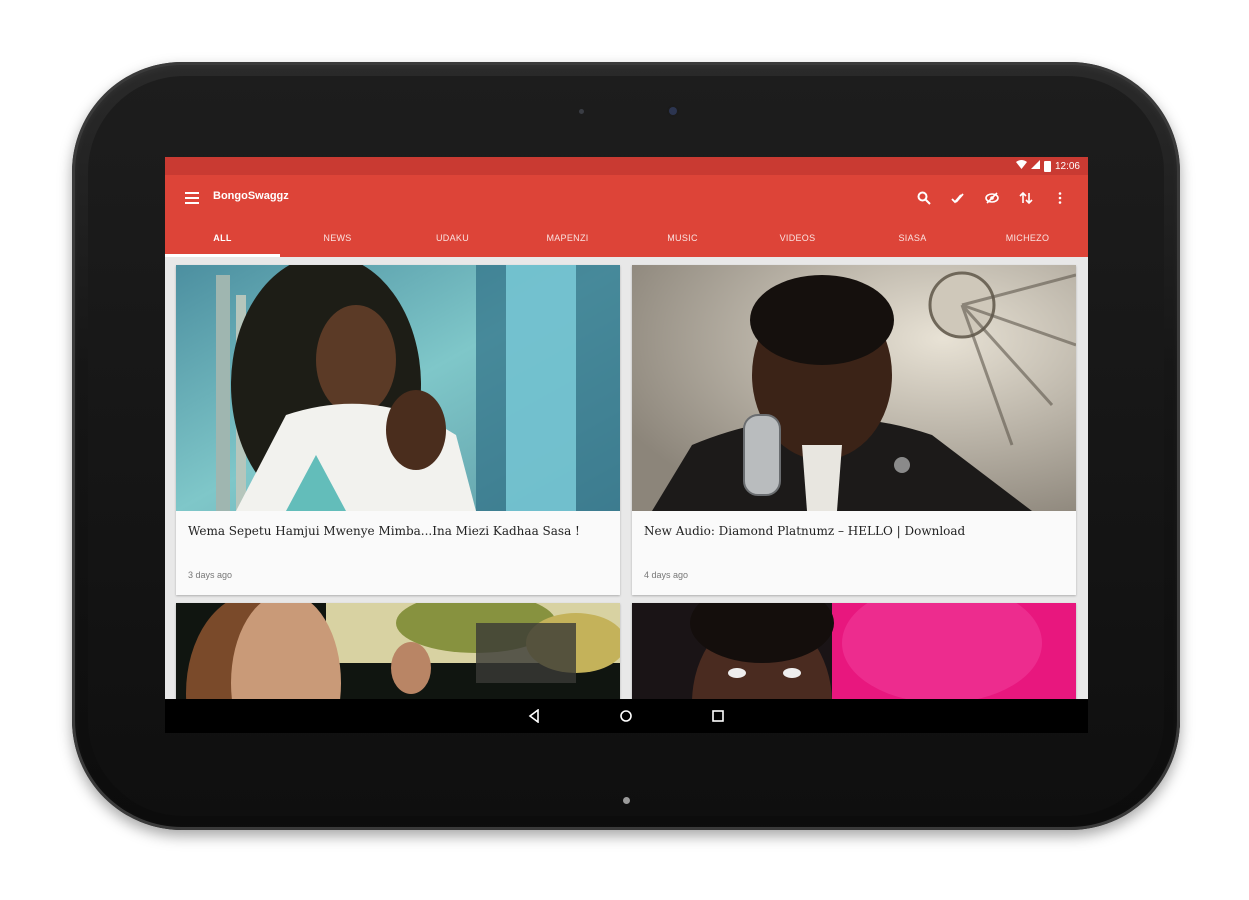 Image resolution: width=1249 pixels, height=900 pixels. I want to click on tab-music: MUSIC, so click(682, 240).